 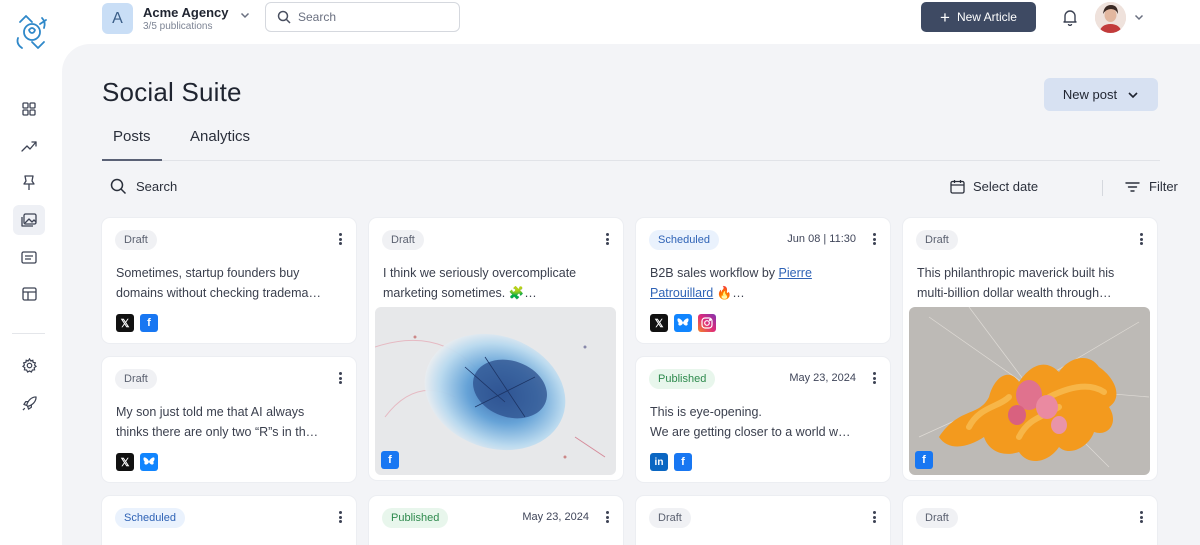 I want to click on grid-icon, so click(x=29, y=109).